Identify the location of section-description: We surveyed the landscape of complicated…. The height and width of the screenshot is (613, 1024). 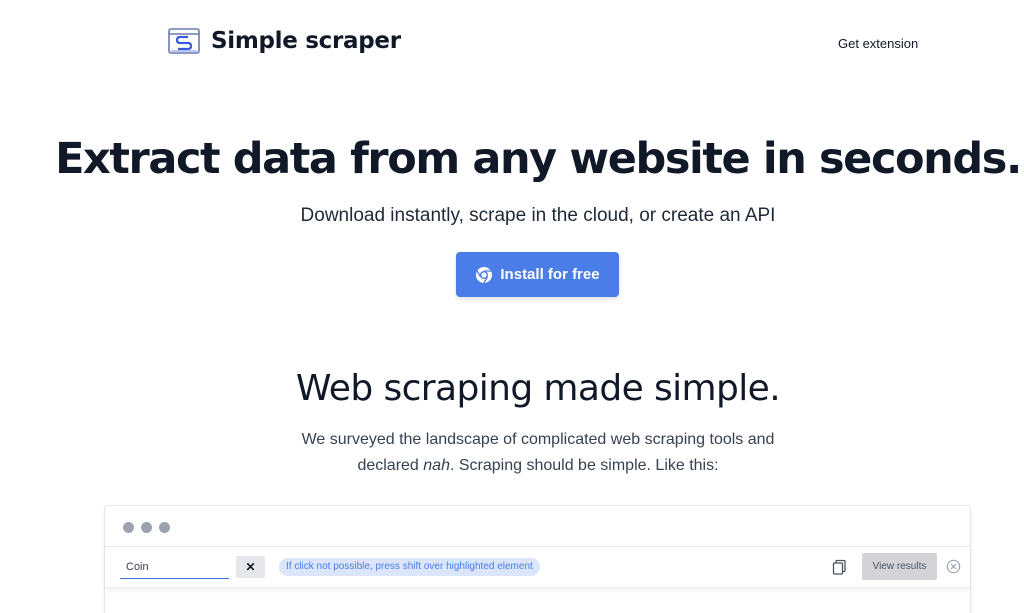
(512, 453).